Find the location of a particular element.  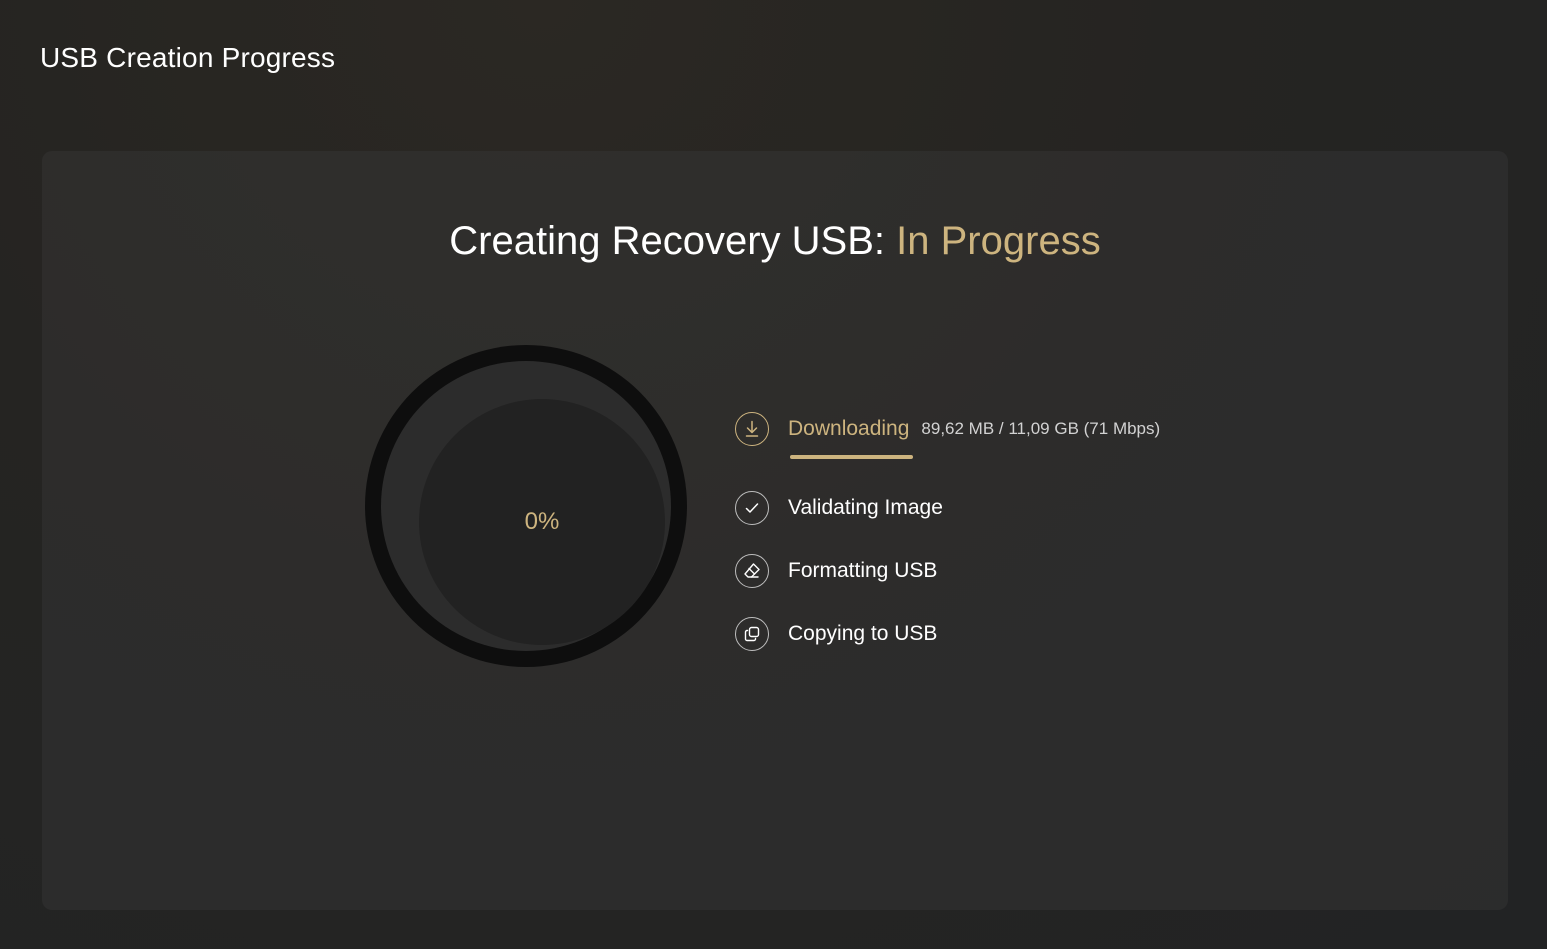

step-copying-to-usb: Copying to USB is located at coordinates (836, 634).